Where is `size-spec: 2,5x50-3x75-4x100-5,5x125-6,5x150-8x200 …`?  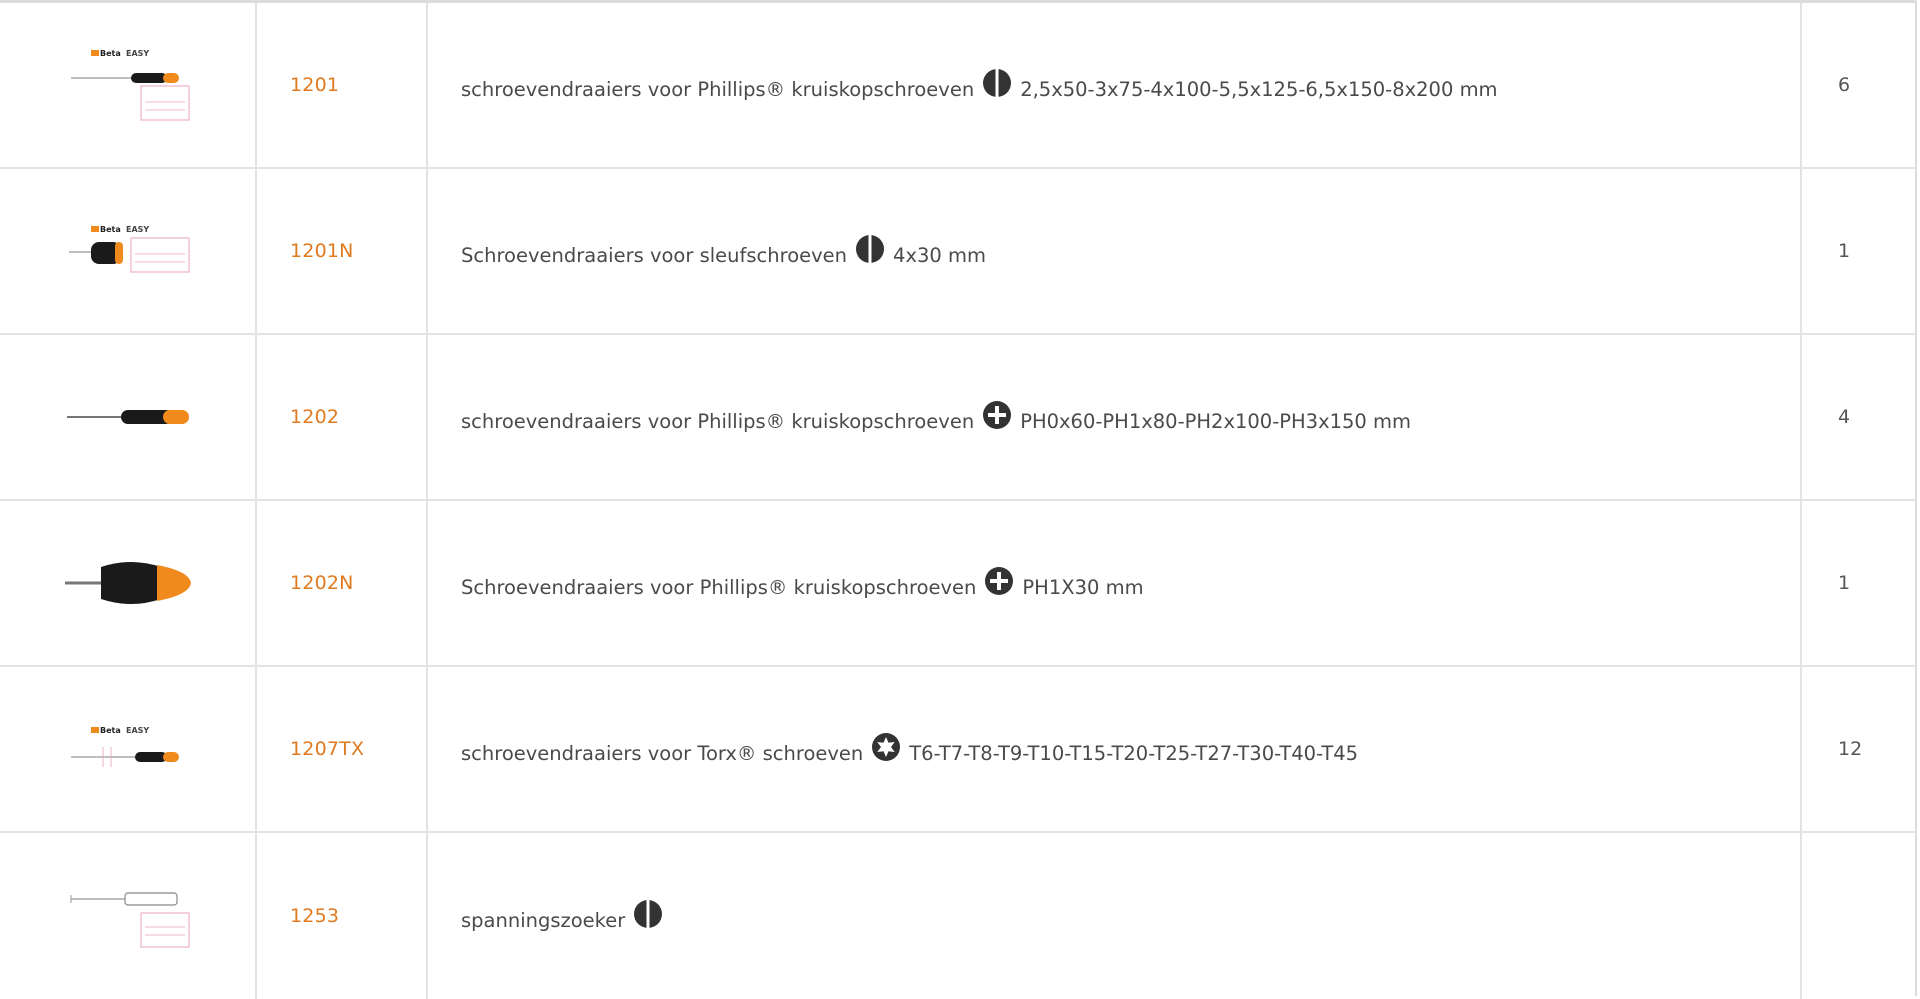
size-spec: 2,5x50-3x75-4x100-5,5x125-6,5x150-8x200 … is located at coordinates (1259, 89).